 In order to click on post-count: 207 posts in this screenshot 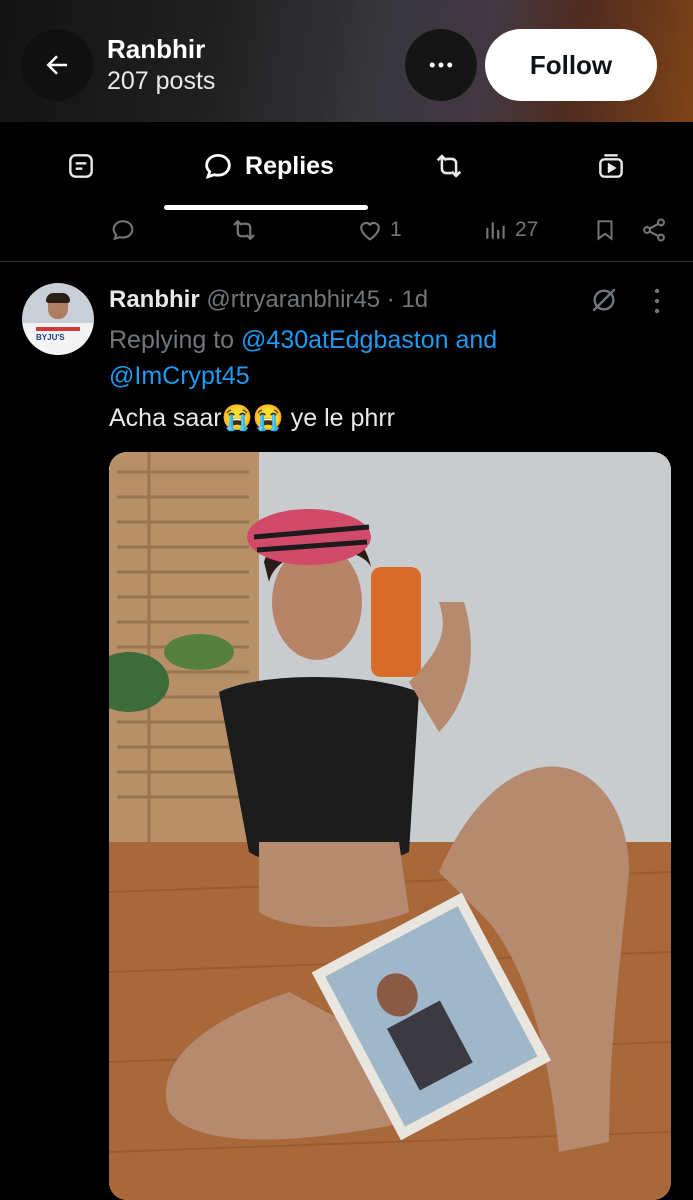, I will do `click(161, 81)`.